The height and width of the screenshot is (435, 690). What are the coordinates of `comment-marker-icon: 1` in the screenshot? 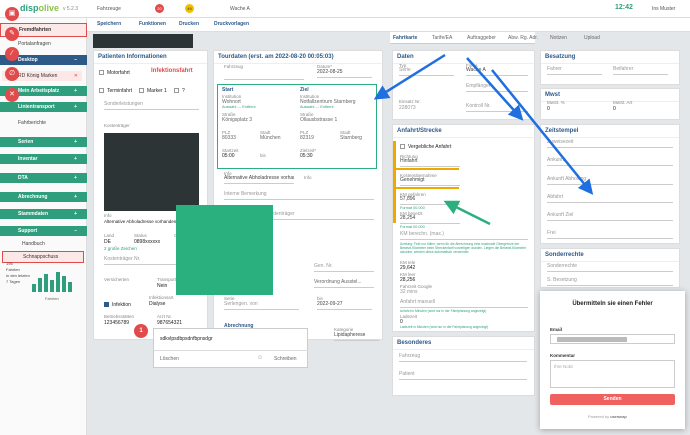 It's located at (141, 331).